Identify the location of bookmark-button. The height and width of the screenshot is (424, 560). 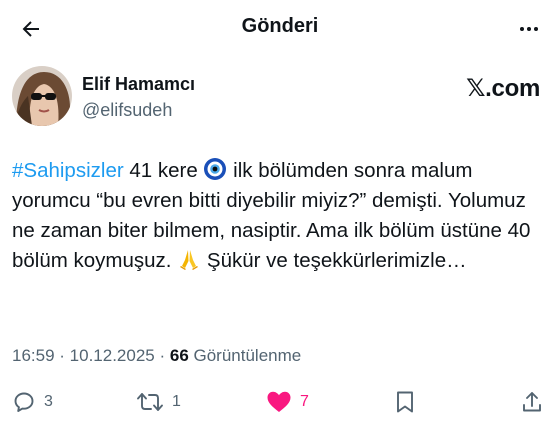
(405, 402).